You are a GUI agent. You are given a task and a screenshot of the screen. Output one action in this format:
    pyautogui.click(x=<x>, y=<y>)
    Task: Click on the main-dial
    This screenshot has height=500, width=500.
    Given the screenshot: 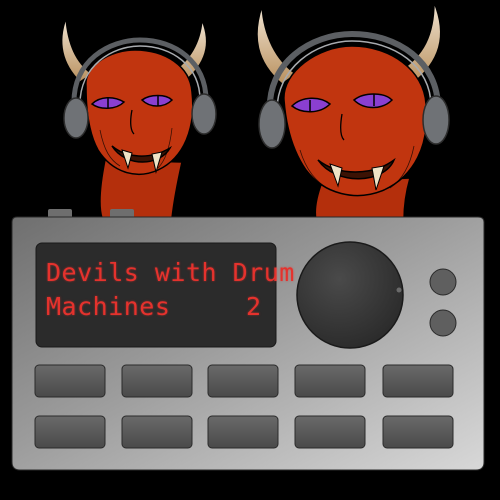 What is the action you would take?
    pyautogui.click(x=350, y=295)
    